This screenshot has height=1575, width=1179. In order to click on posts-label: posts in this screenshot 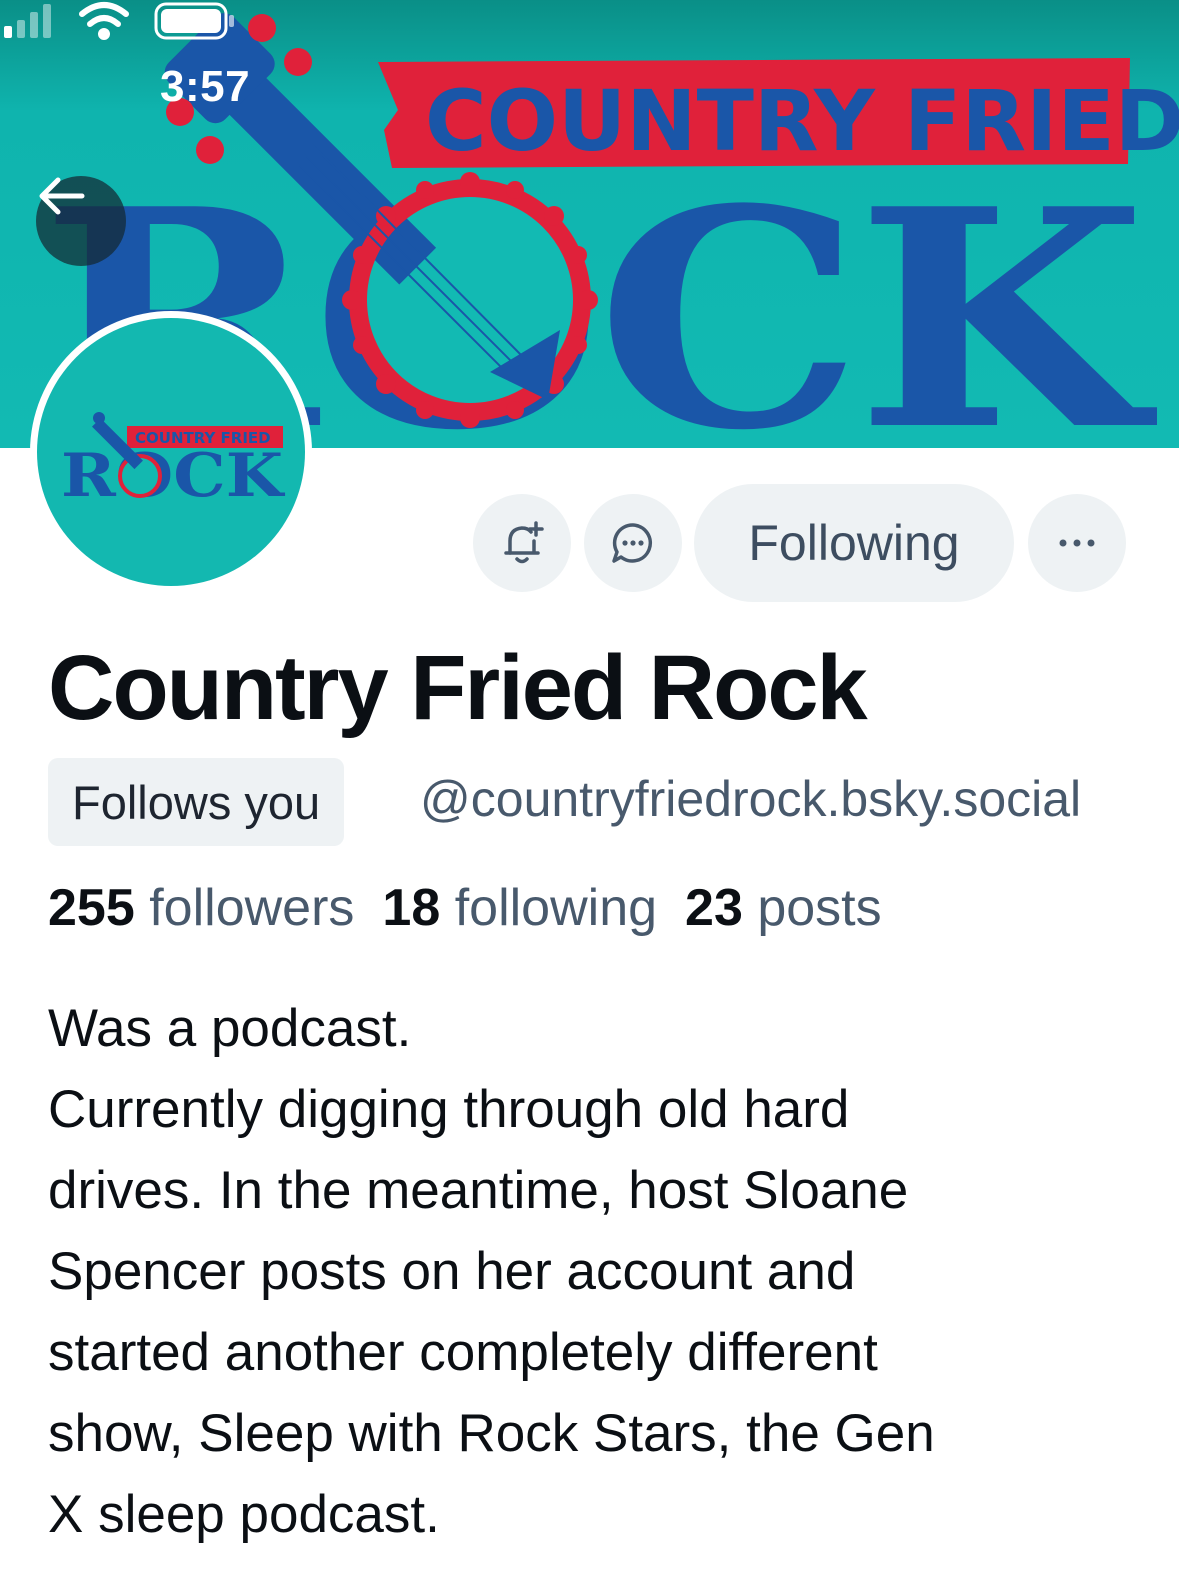, I will do `click(819, 908)`.